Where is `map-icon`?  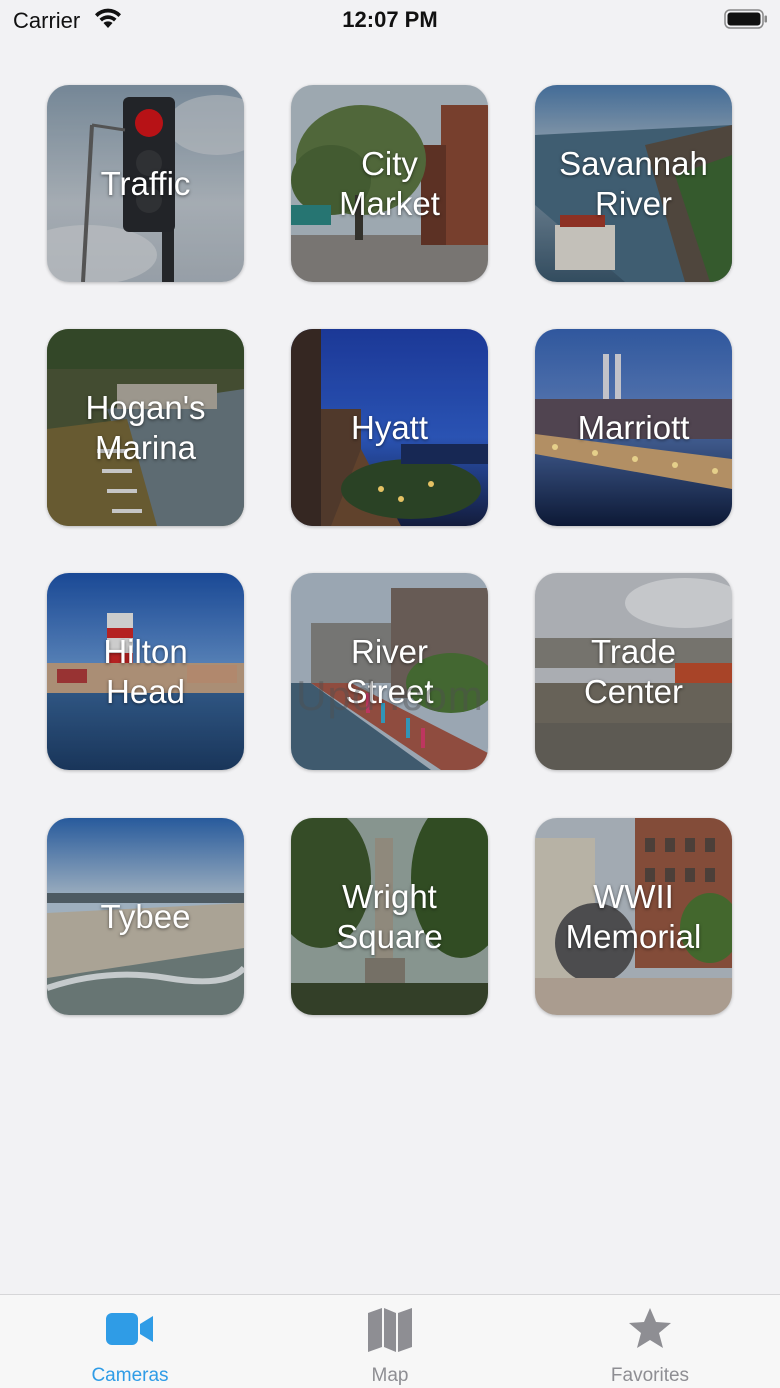 map-icon is located at coordinates (390, 1330).